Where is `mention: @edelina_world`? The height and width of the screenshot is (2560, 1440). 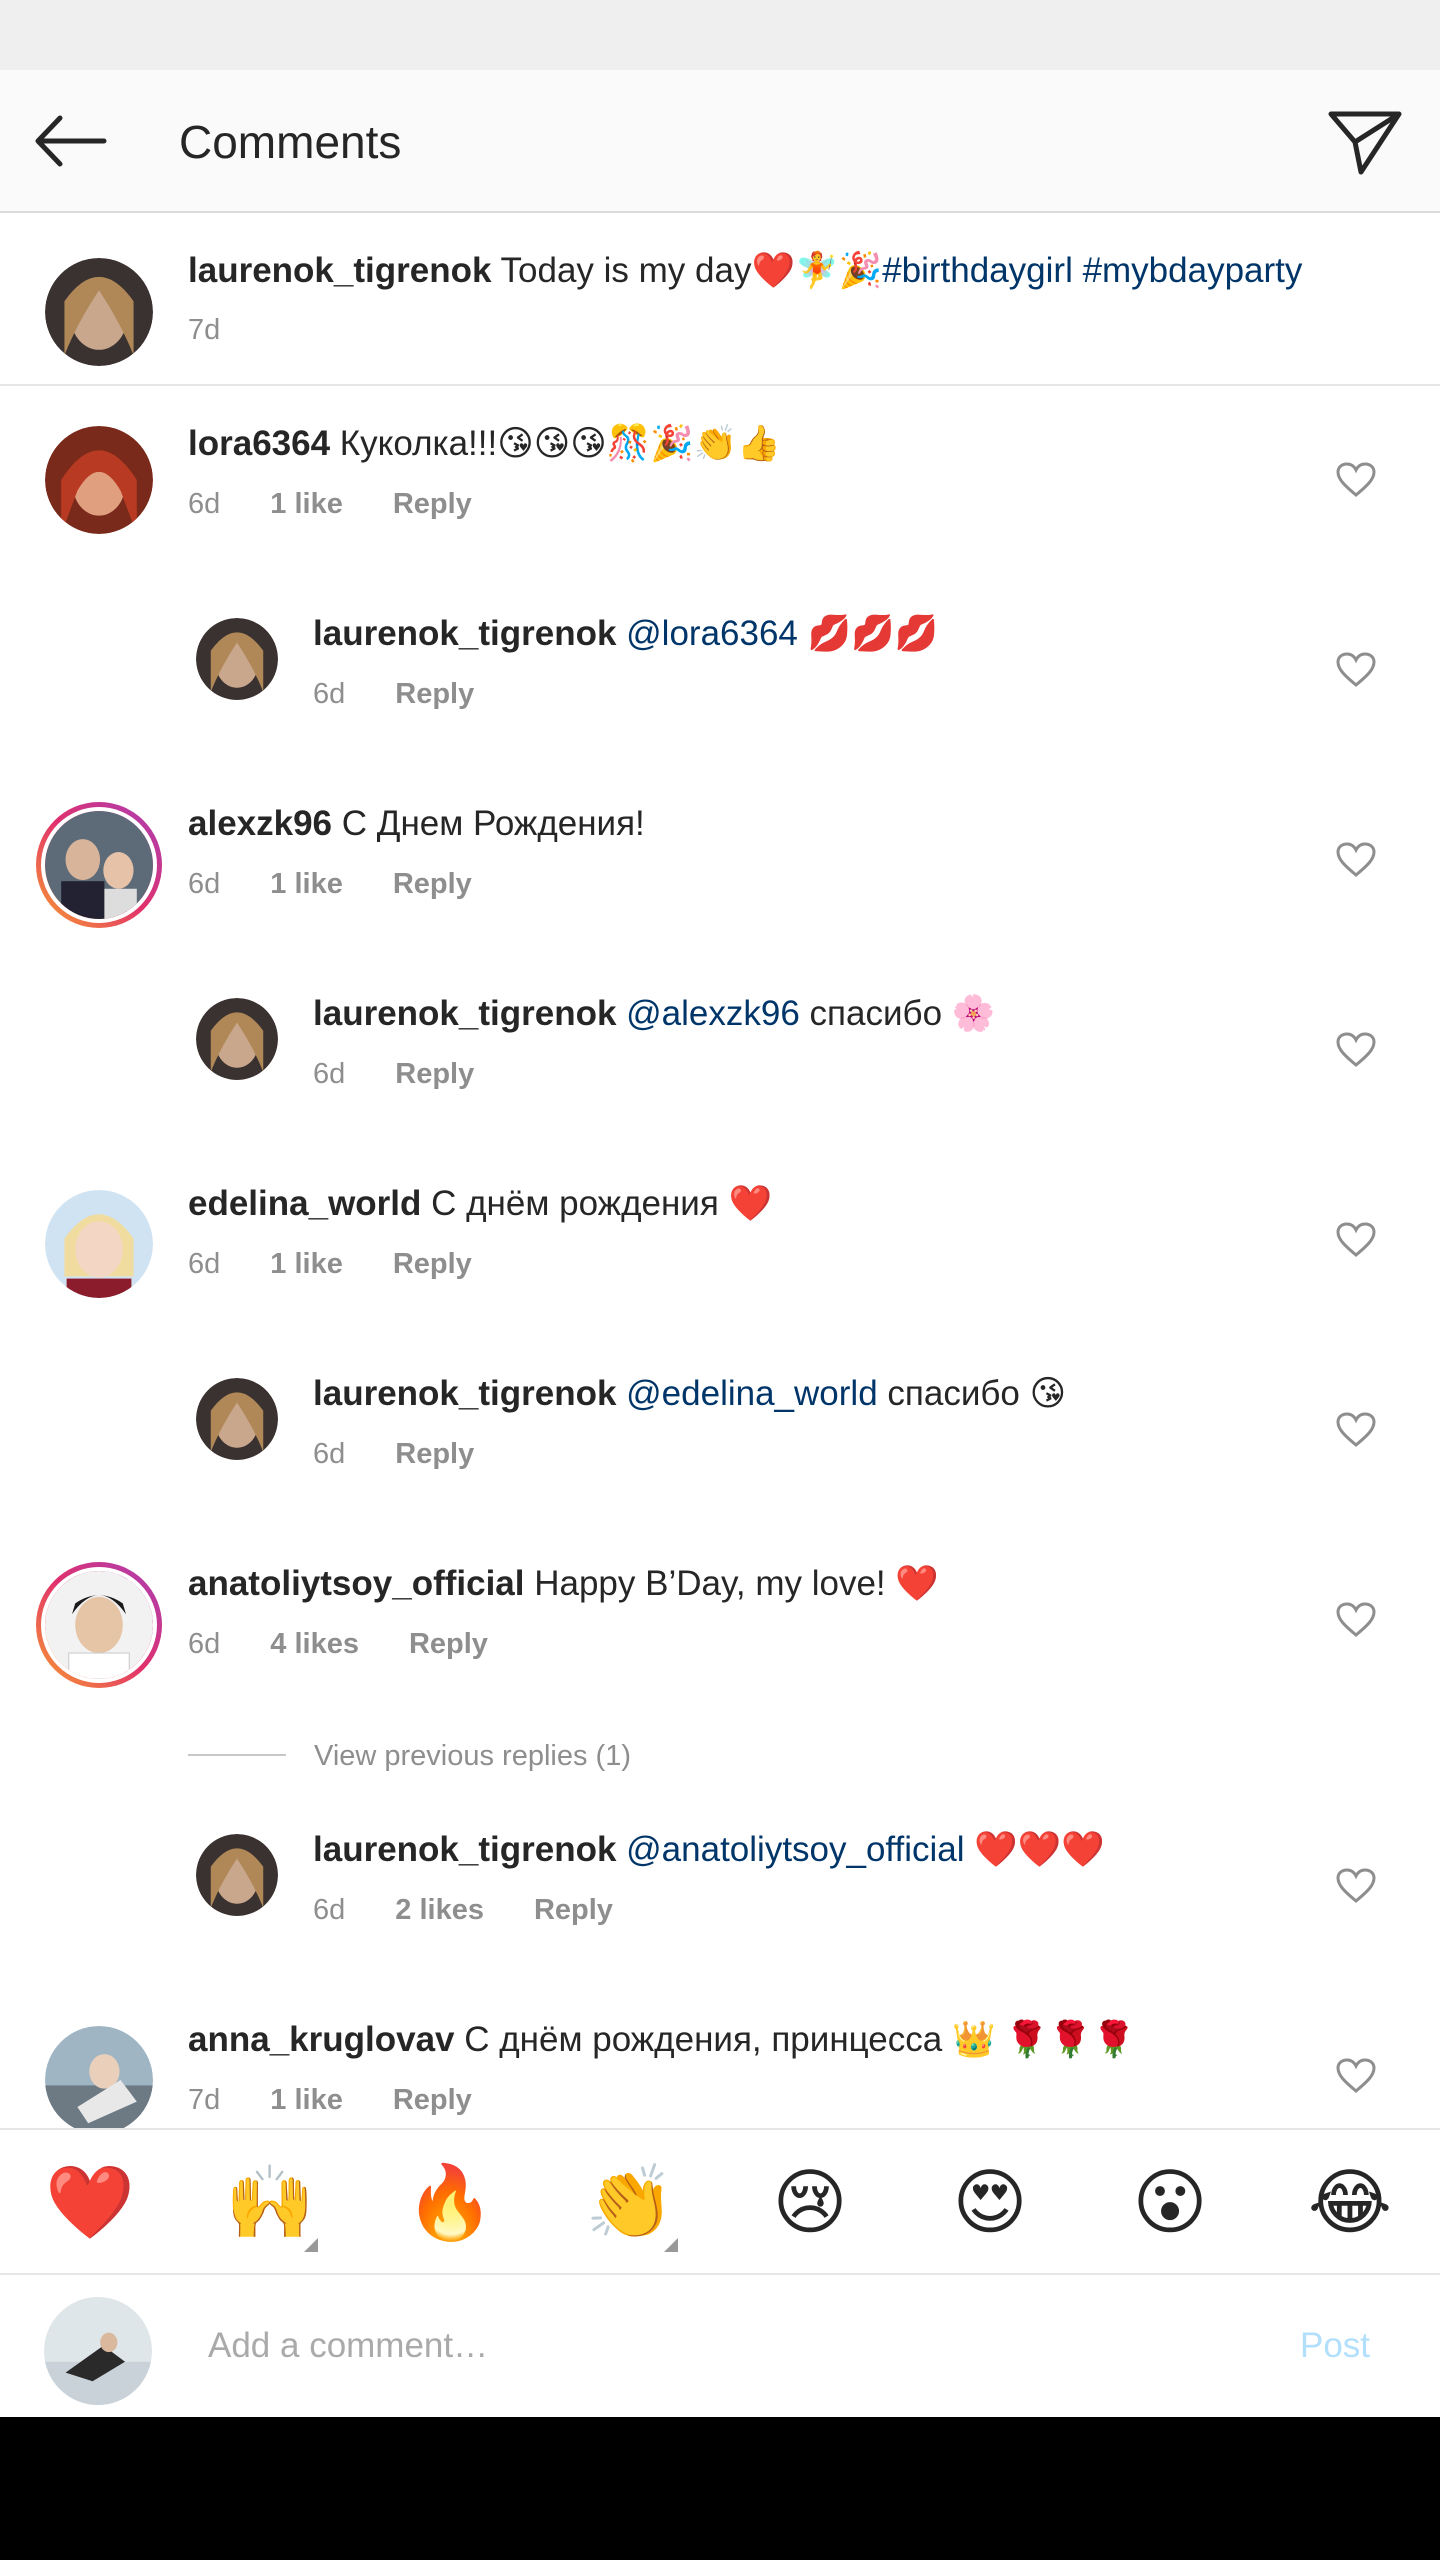
mention: @edelina_world is located at coordinates (747, 1393).